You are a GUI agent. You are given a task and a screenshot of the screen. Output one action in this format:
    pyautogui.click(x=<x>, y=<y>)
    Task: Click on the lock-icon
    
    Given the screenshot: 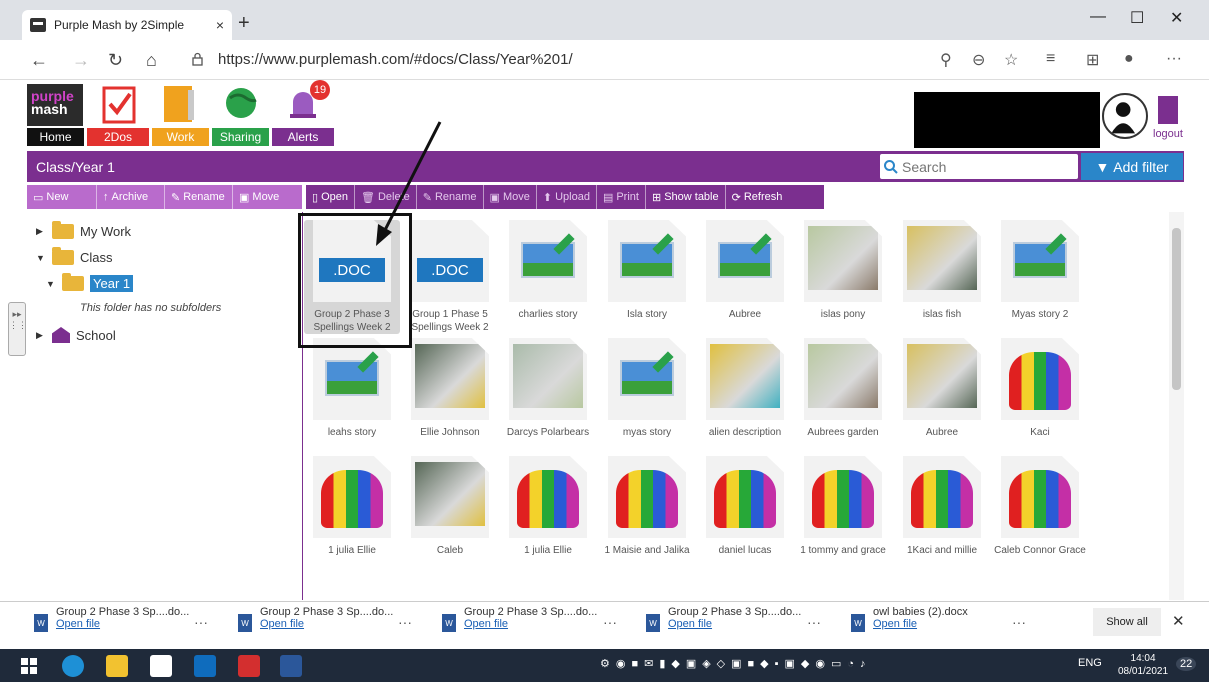 What is the action you would take?
    pyautogui.click(x=197, y=59)
    